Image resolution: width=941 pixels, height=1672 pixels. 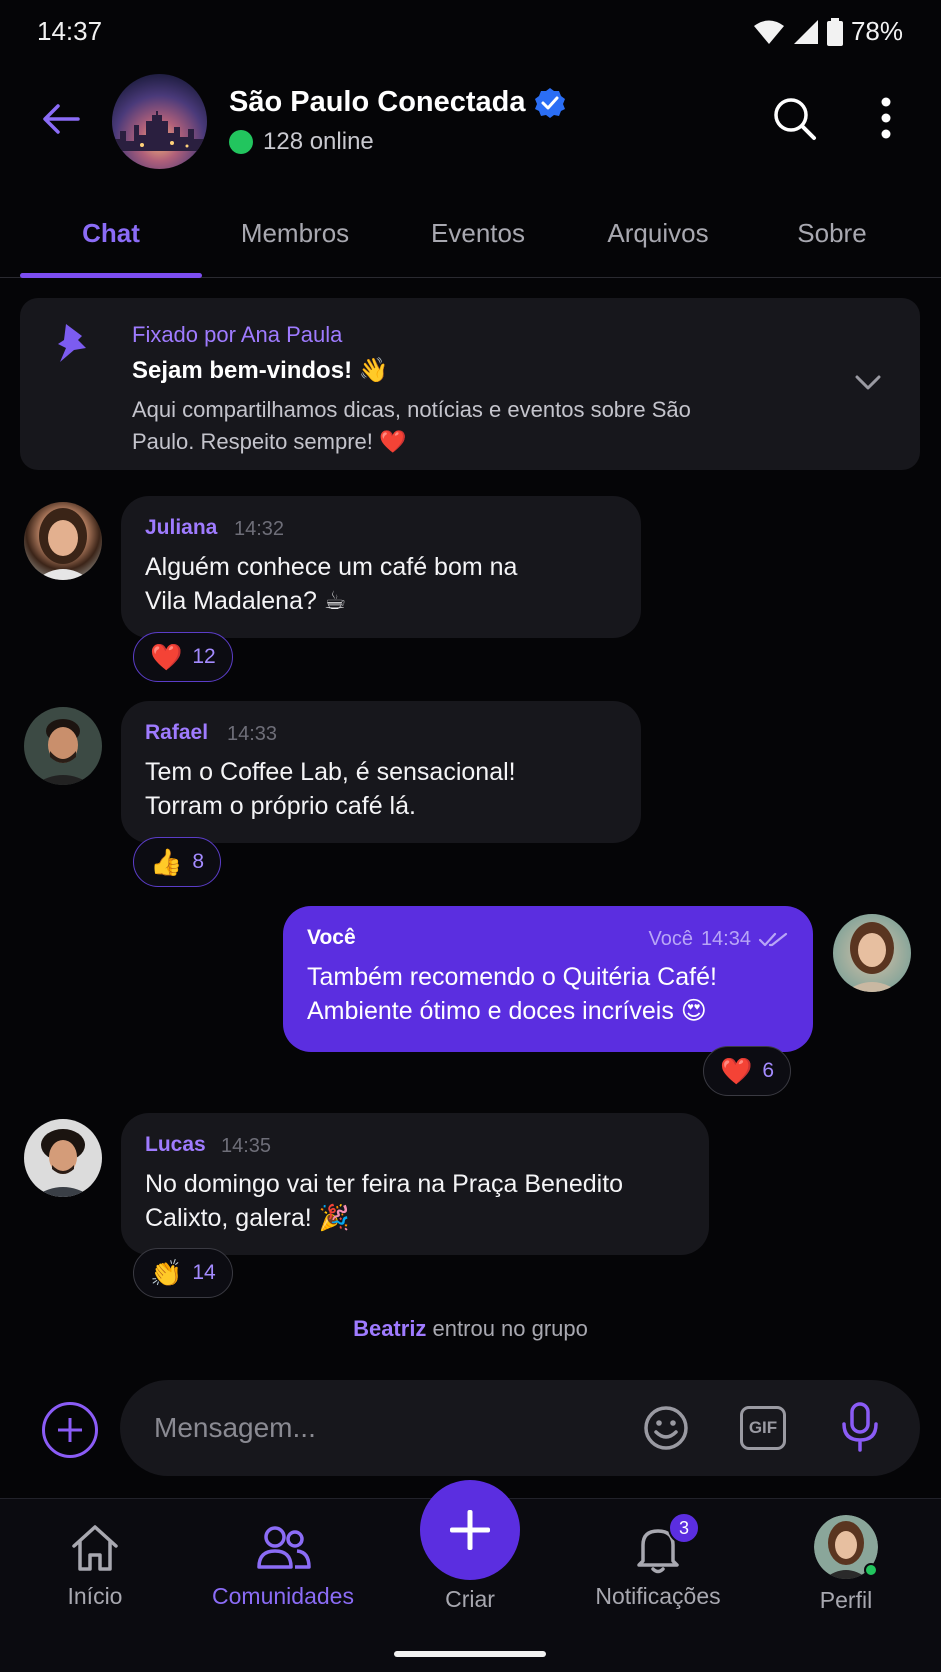 What do you see at coordinates (95, 1548) in the screenshot?
I see `home-icon` at bounding box center [95, 1548].